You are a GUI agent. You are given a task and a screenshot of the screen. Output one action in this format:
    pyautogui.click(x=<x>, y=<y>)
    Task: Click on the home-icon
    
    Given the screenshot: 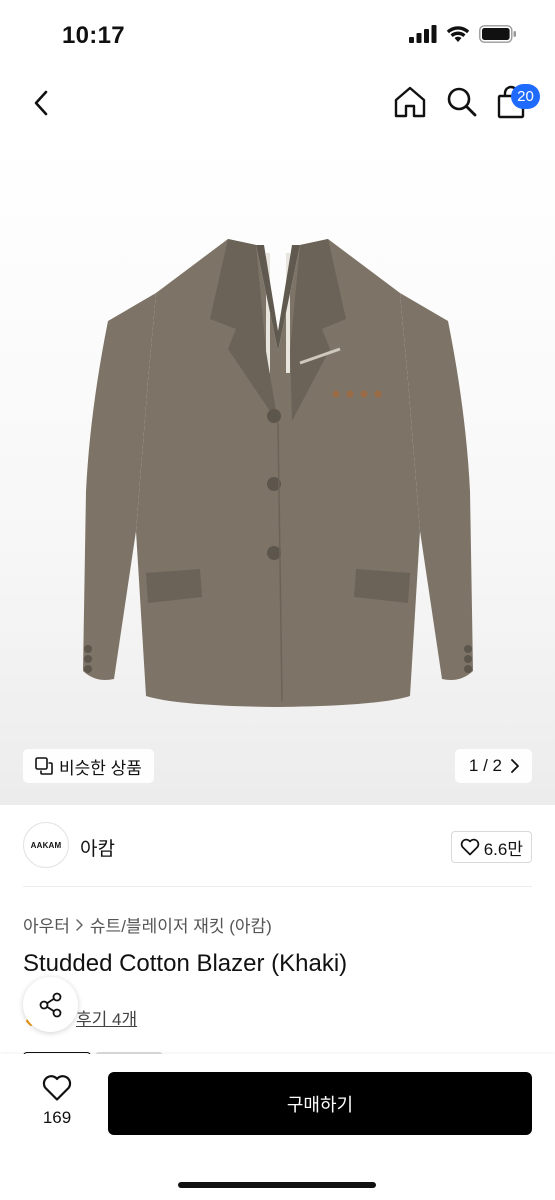 What is the action you would take?
    pyautogui.click(x=410, y=102)
    